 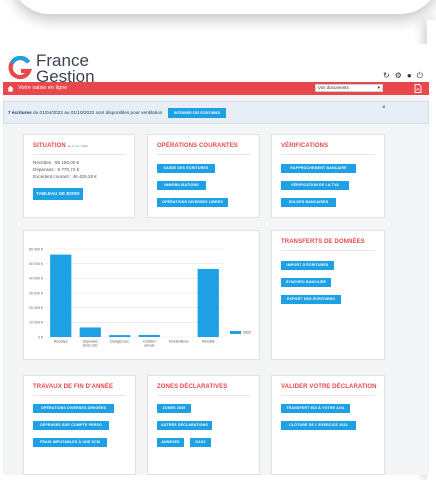 What do you see at coordinates (333, 87) in the screenshot?
I see `documents-select-value: Vos documents` at bounding box center [333, 87].